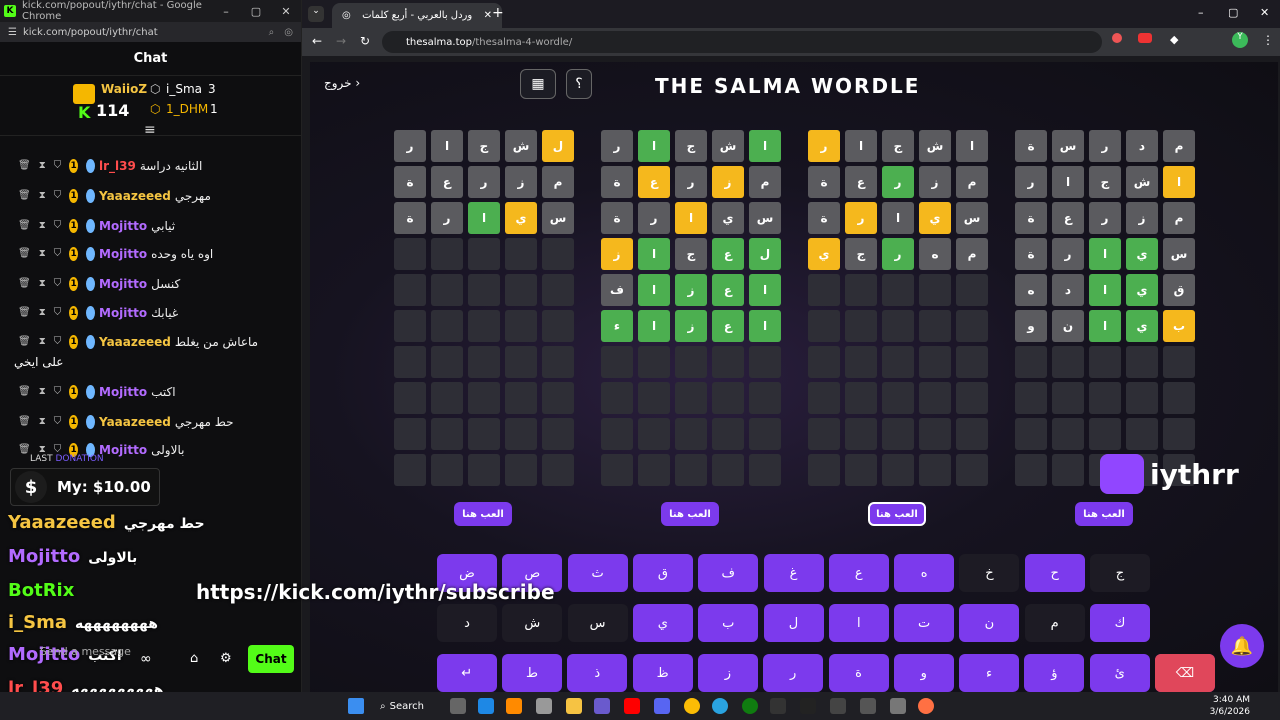  Describe the element at coordinates (1054, 573) in the screenshot. I see `keyboard-key: ح` at that location.